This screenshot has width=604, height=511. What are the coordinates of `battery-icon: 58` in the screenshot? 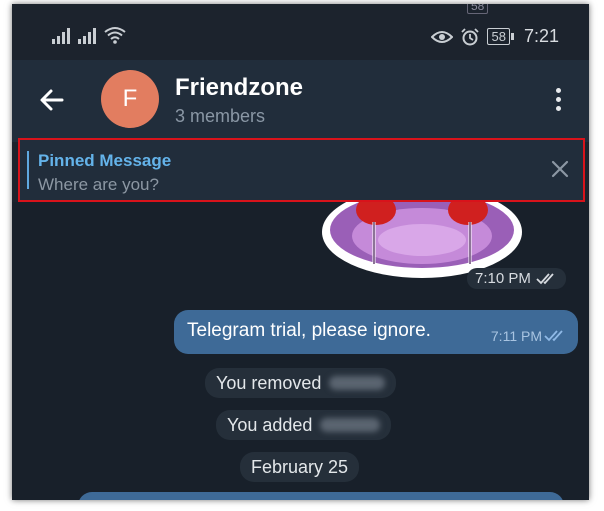 It's located at (501, 36).